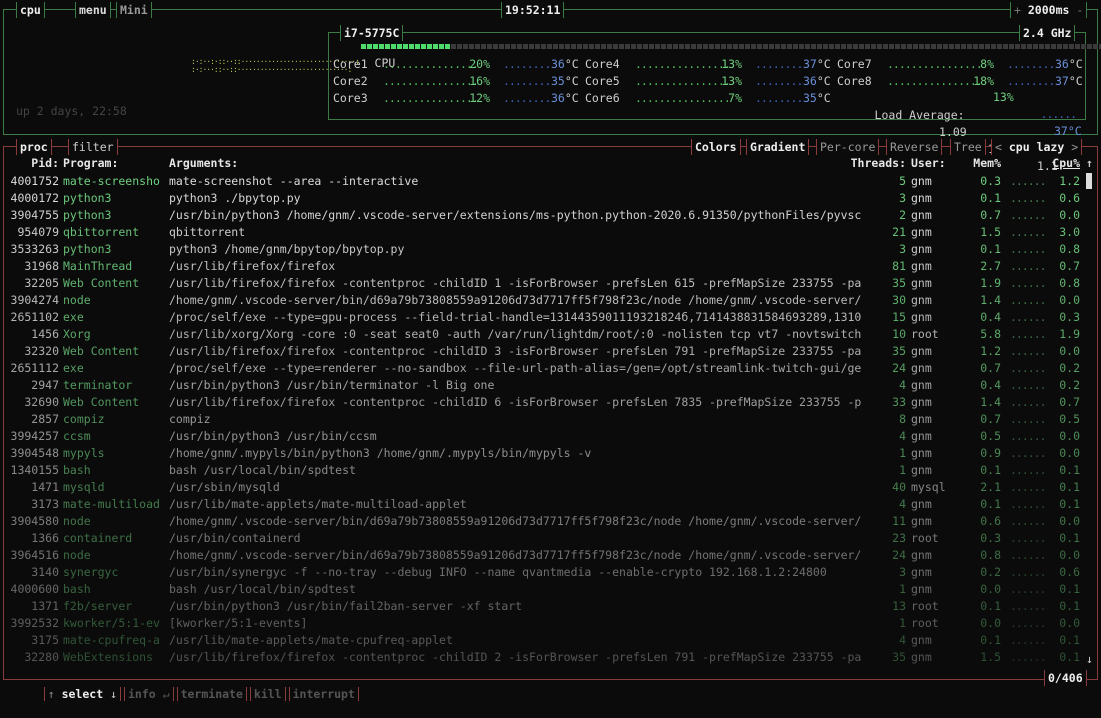 The width and height of the screenshot is (1101, 718). What do you see at coordinates (73, 317) in the screenshot?
I see `process-program: exe` at bounding box center [73, 317].